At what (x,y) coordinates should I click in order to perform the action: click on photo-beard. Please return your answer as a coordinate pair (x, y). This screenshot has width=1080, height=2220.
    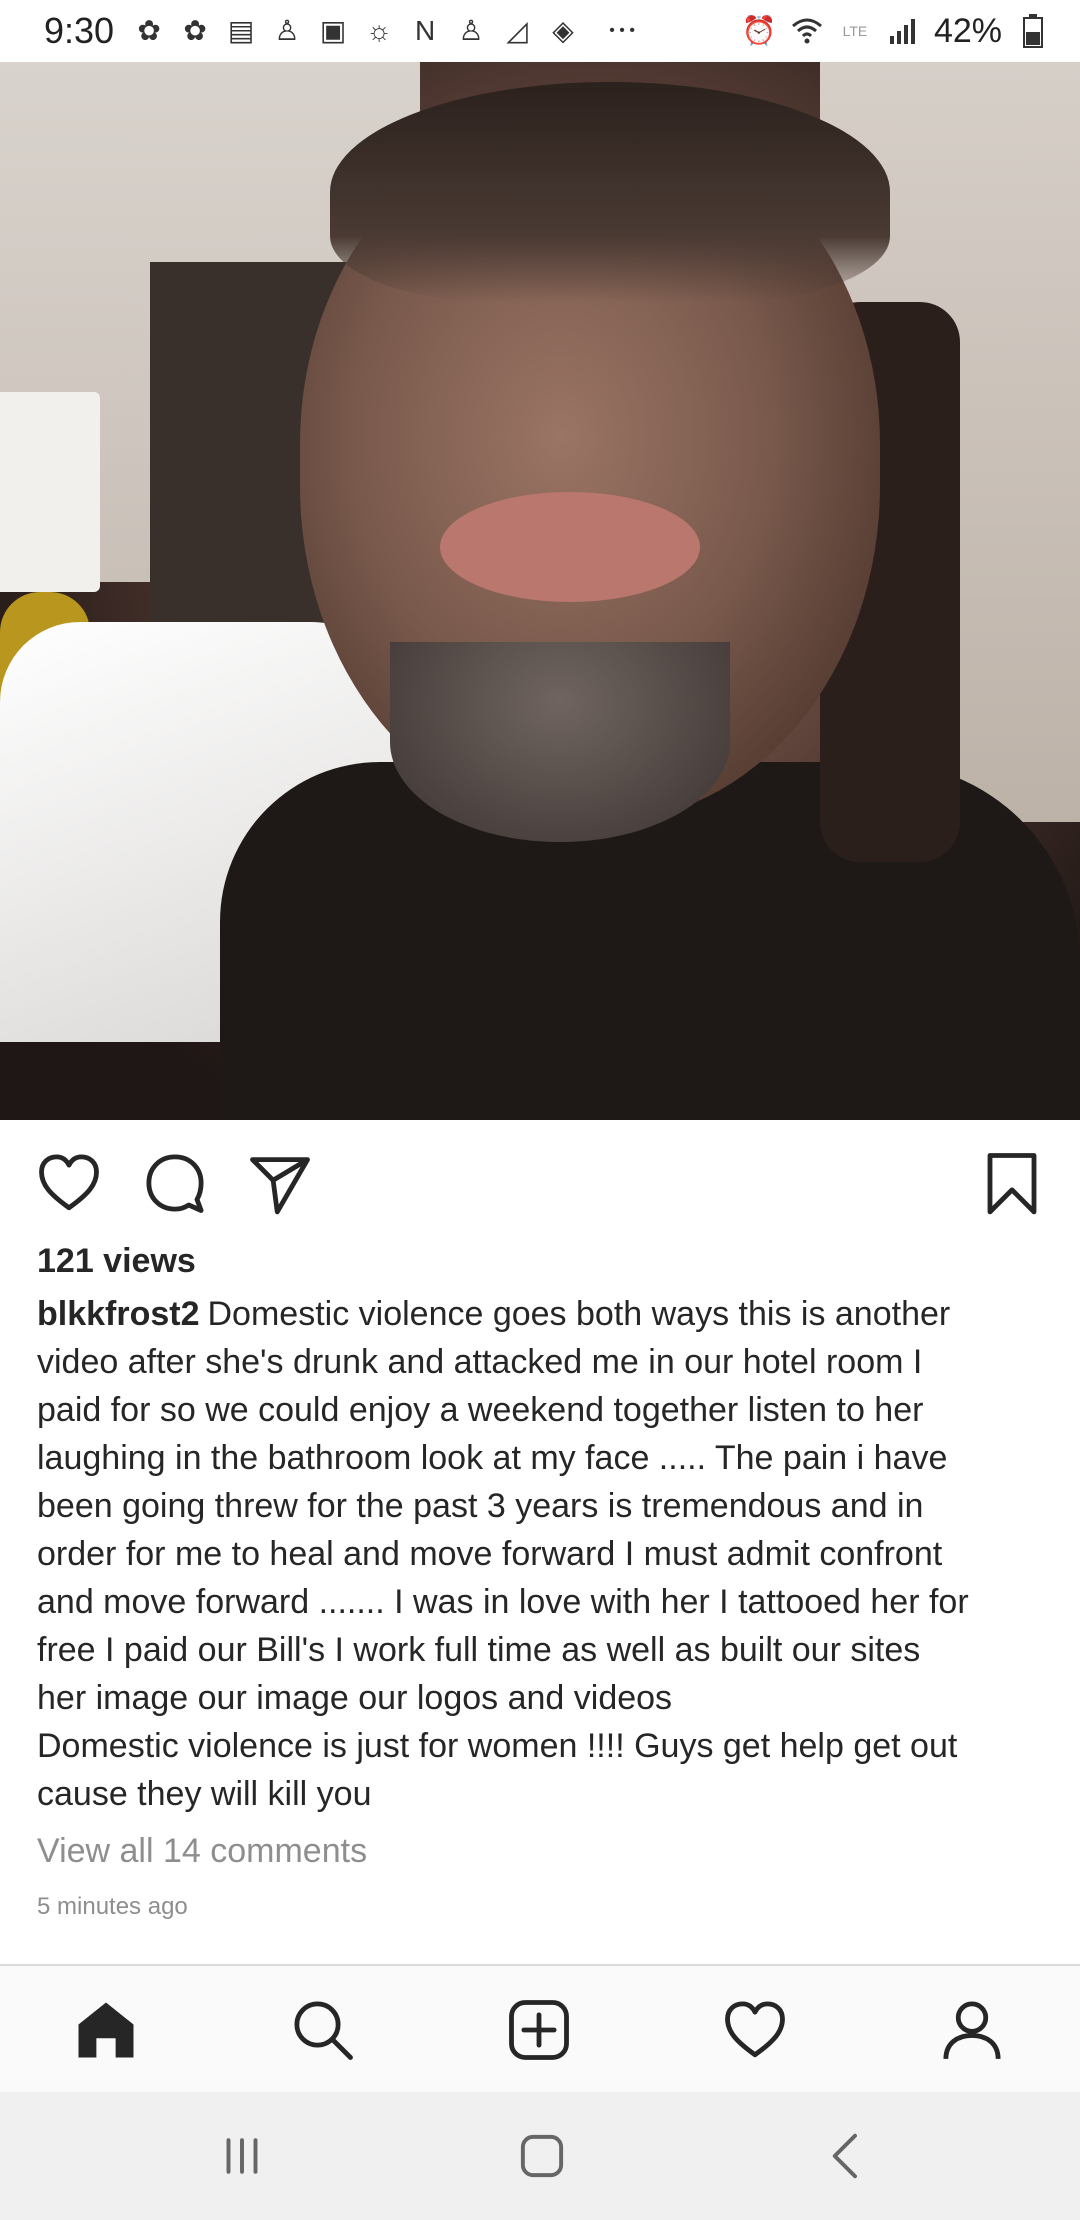
    Looking at the image, I should click on (560, 742).